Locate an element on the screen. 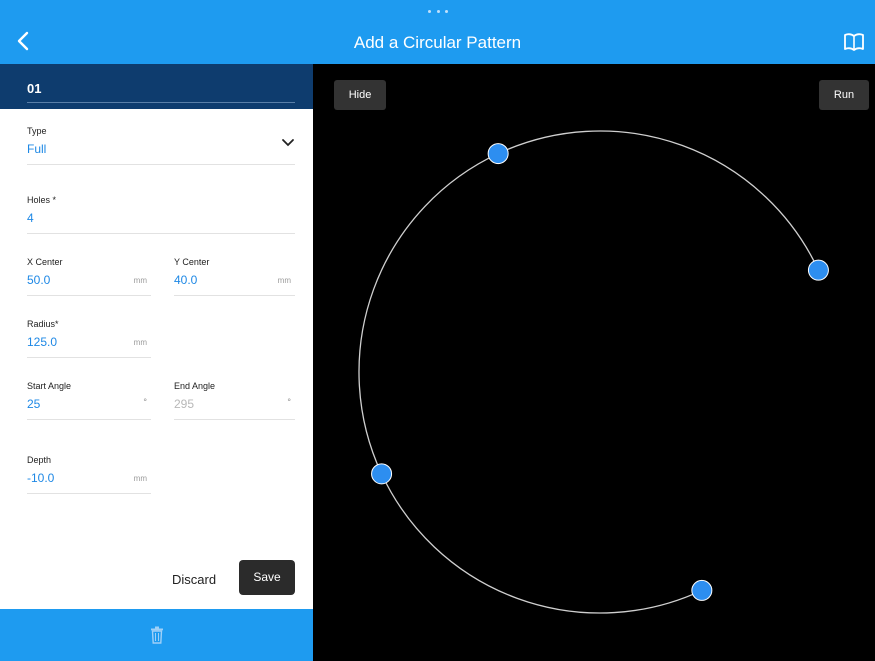 The image size is (875, 661). y-center-label: Y Center is located at coordinates (192, 262).